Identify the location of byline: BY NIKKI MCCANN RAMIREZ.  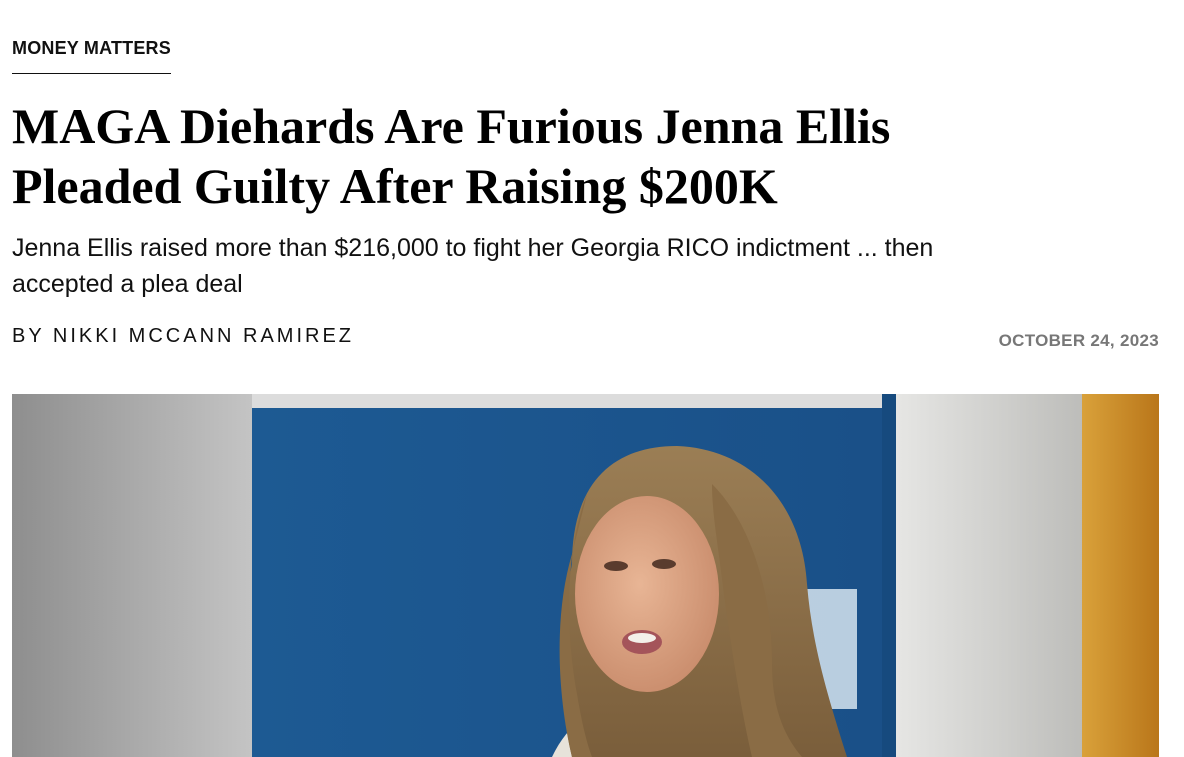
(183, 336).